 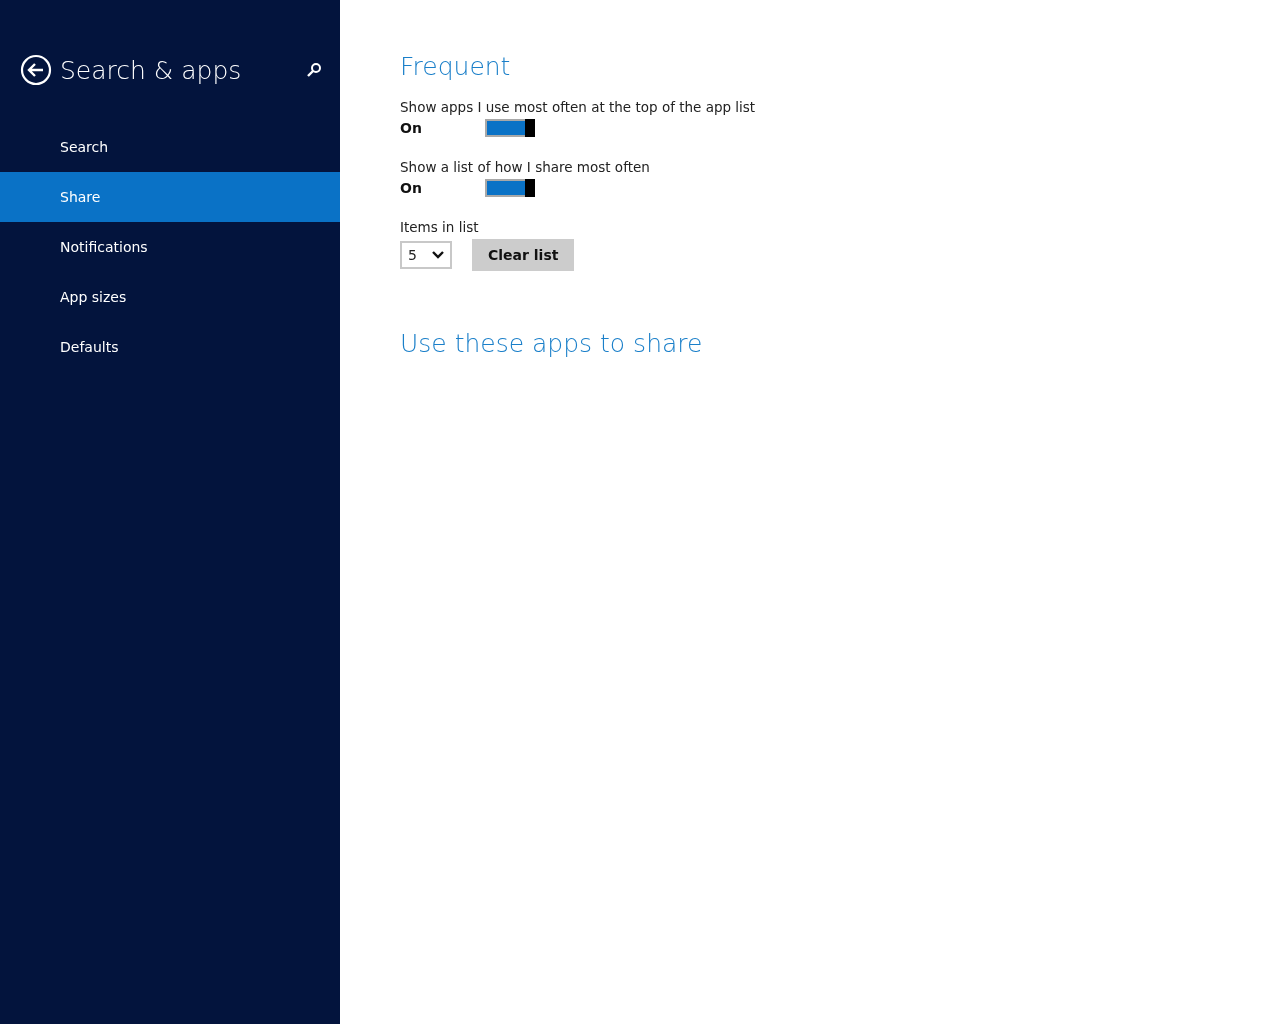 What do you see at coordinates (170, 197) in the screenshot?
I see `sidebar-item: Share` at bounding box center [170, 197].